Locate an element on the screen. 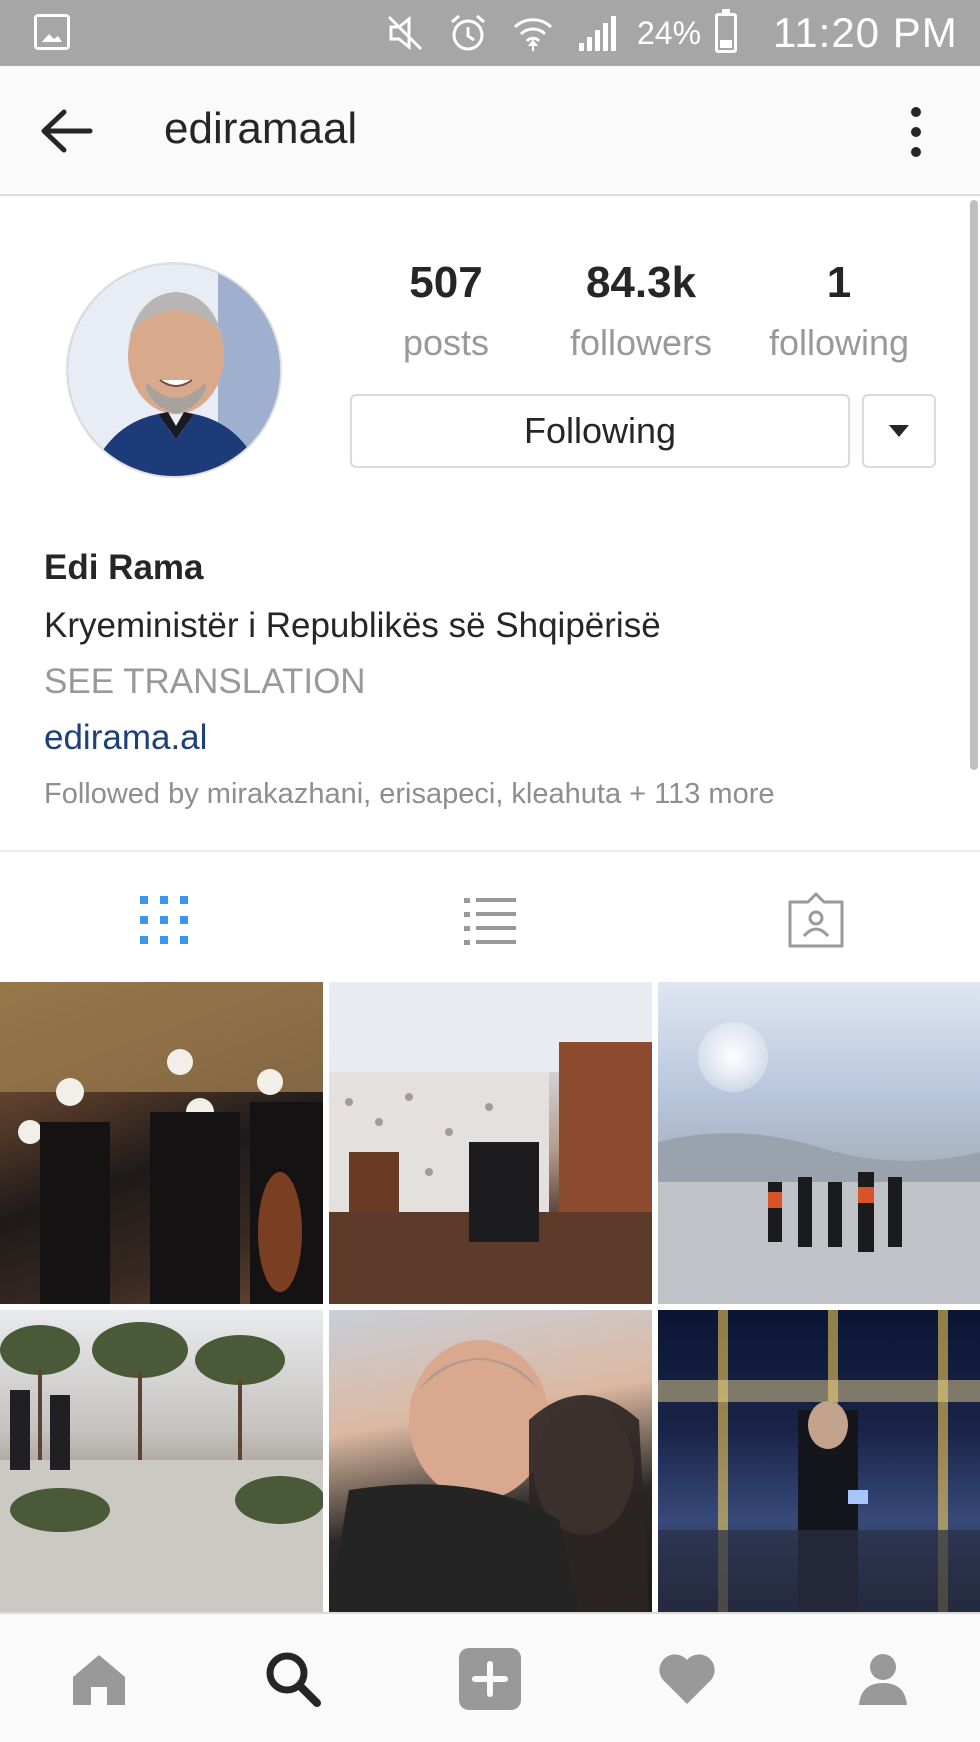  home-icon is located at coordinates (99, 1680).